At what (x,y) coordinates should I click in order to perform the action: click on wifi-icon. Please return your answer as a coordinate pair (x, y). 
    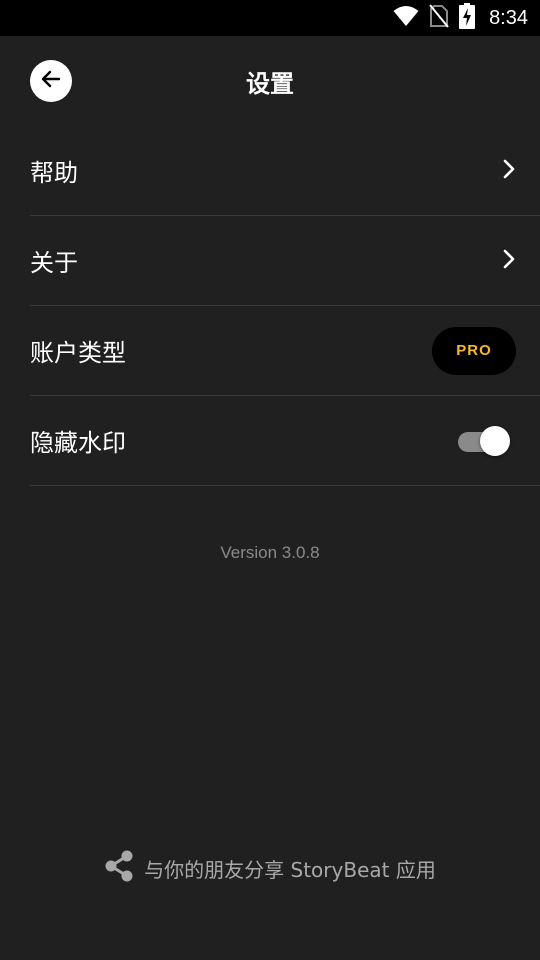
    Looking at the image, I should click on (406, 18).